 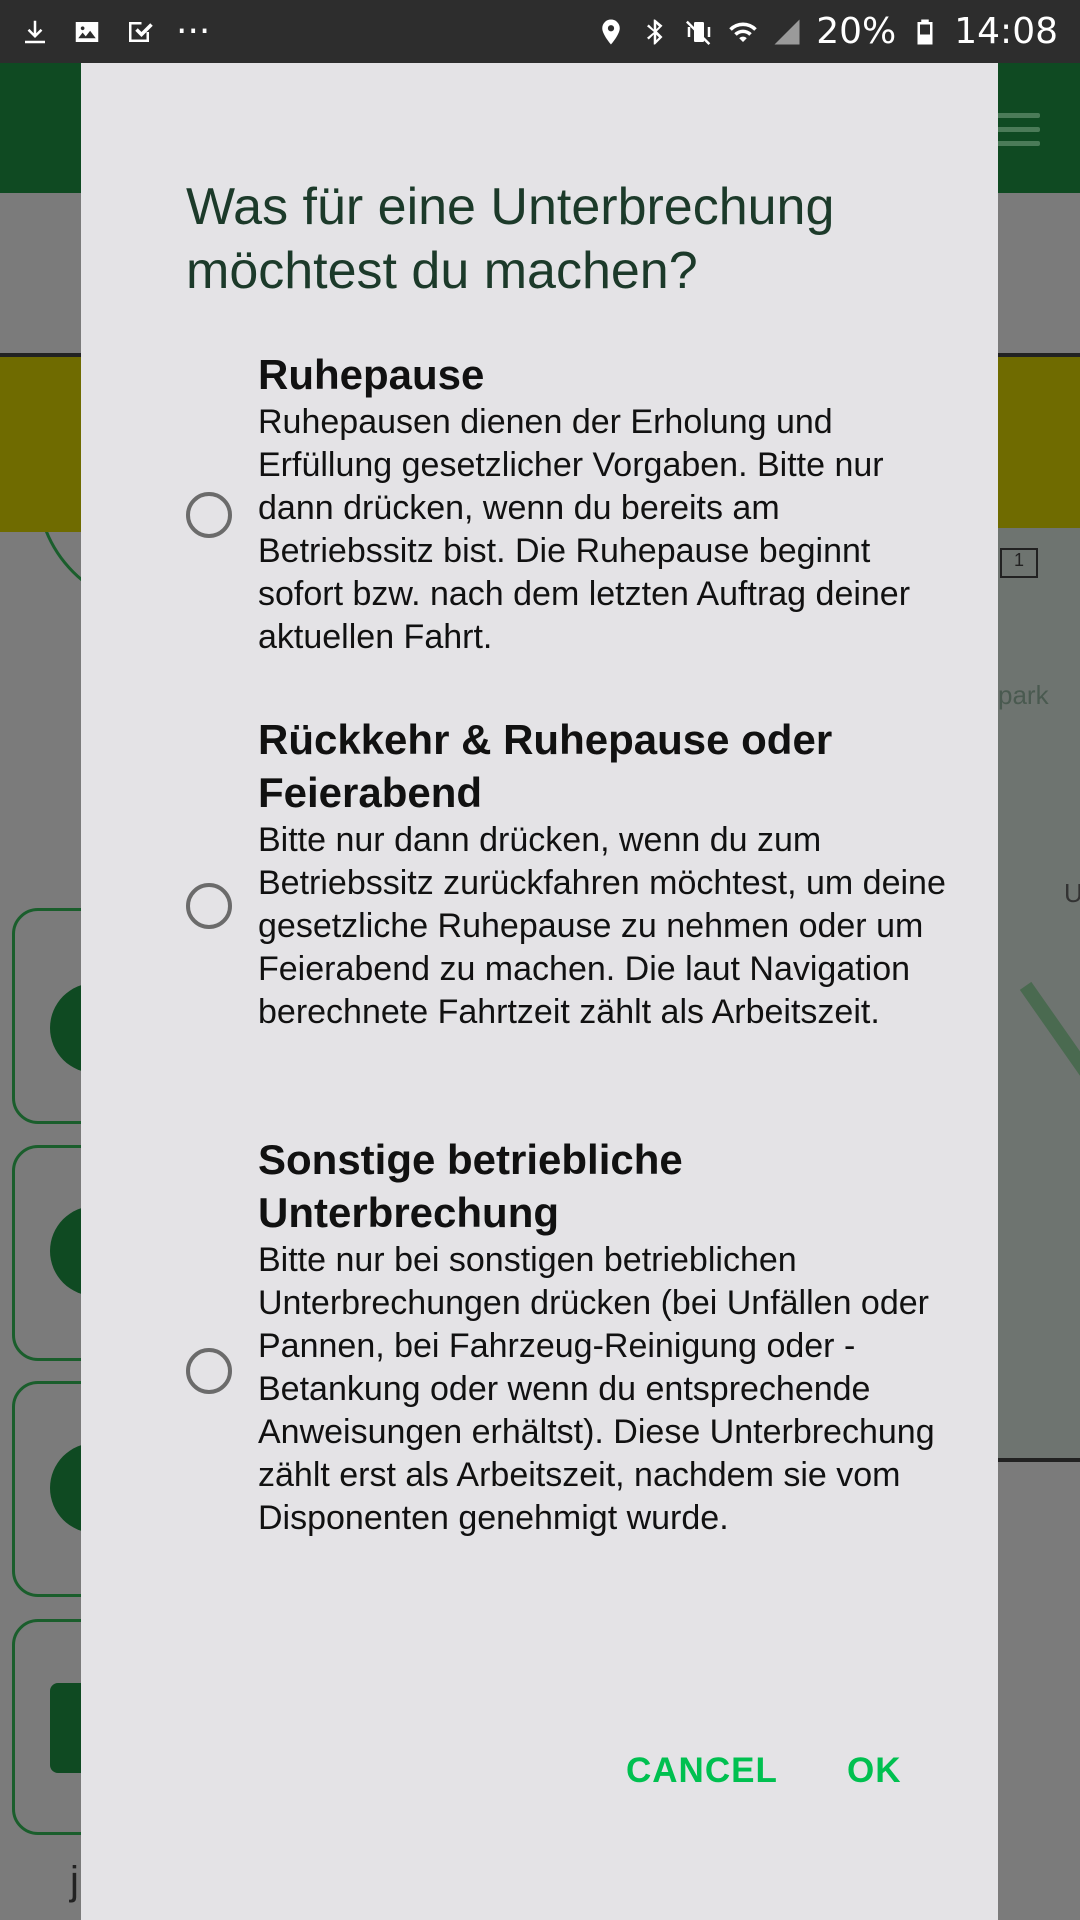 I want to click on cancel-button: CANCEL, so click(x=702, y=1771).